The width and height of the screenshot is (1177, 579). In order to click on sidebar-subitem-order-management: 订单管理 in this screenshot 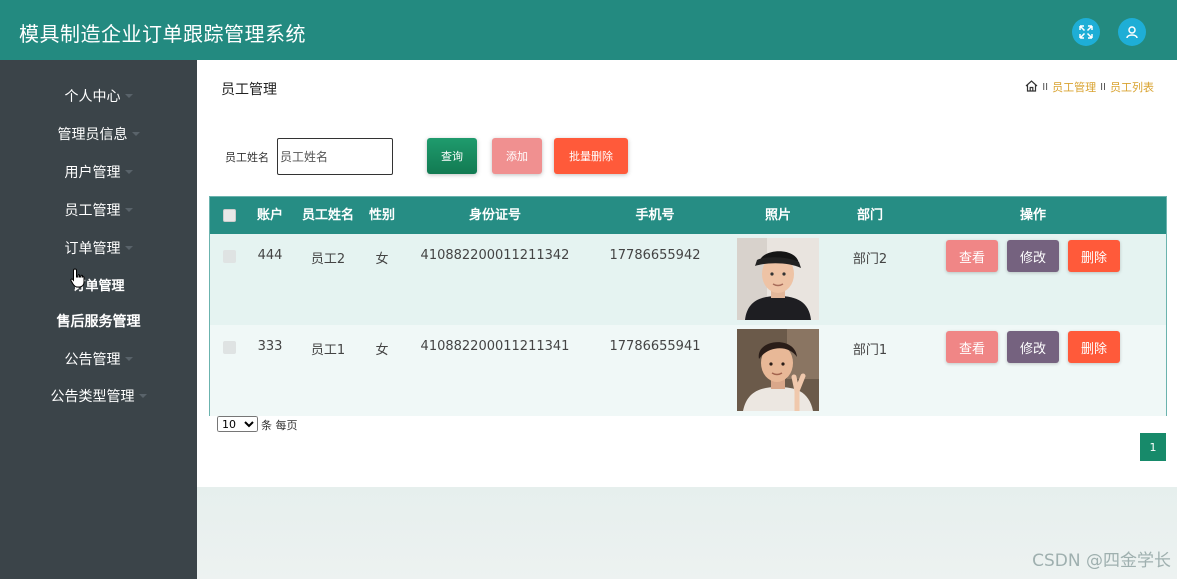, I will do `click(98, 284)`.